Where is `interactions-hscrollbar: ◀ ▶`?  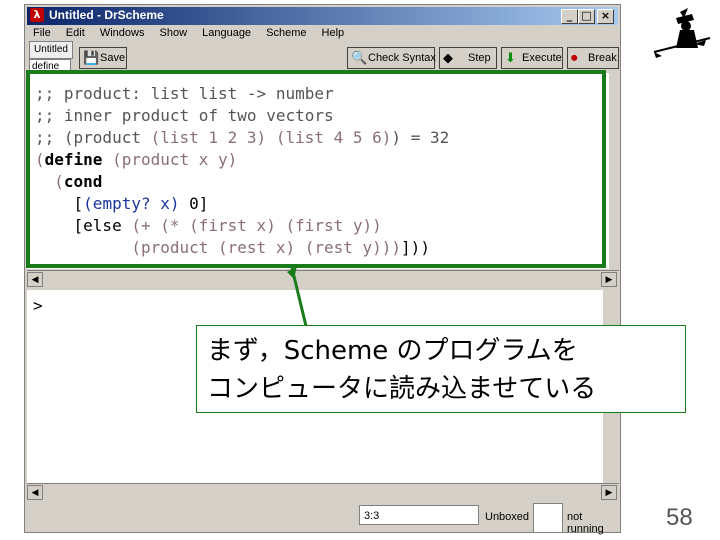
interactions-hscrollbar: ◀ ▶ is located at coordinates (323, 491).